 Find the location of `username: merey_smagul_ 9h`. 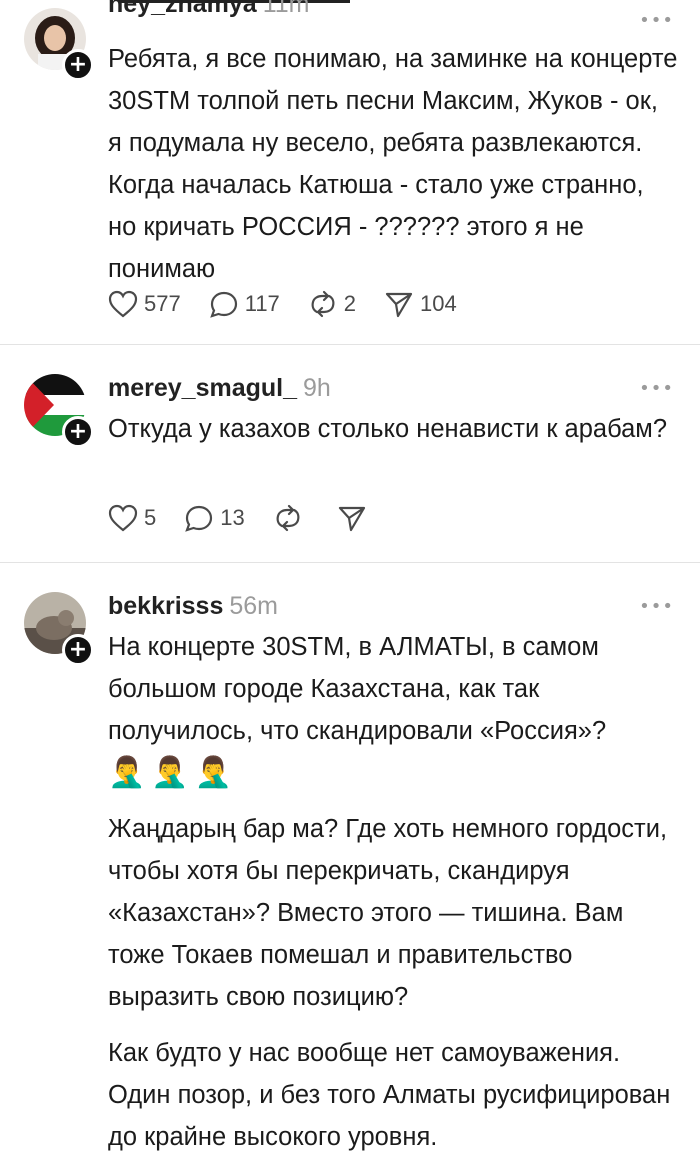

username: merey_smagul_ 9h is located at coordinates (219, 388).